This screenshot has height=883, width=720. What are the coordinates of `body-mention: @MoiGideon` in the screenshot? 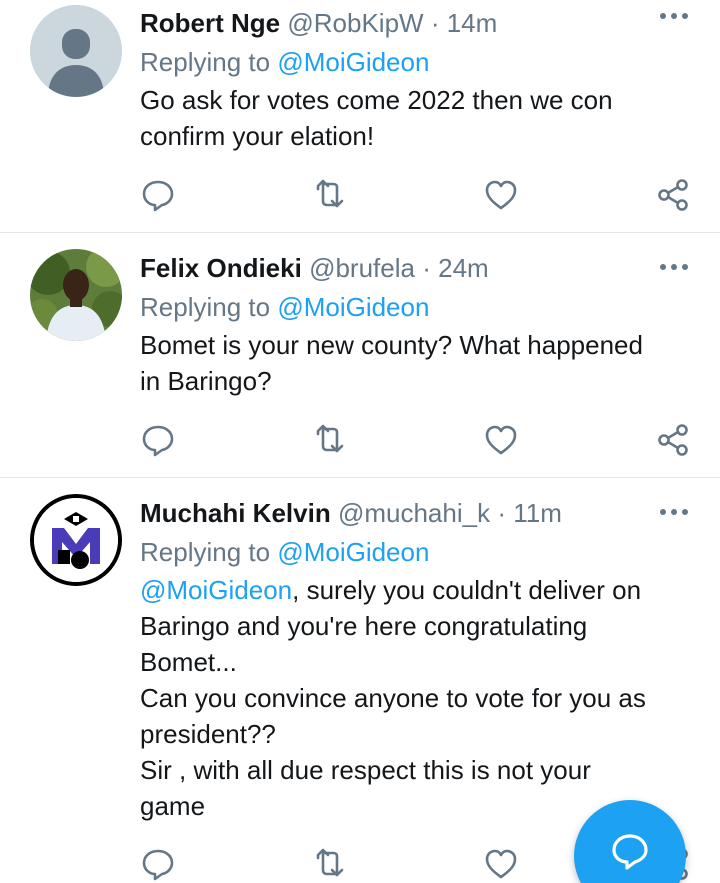 It's located at (216, 590).